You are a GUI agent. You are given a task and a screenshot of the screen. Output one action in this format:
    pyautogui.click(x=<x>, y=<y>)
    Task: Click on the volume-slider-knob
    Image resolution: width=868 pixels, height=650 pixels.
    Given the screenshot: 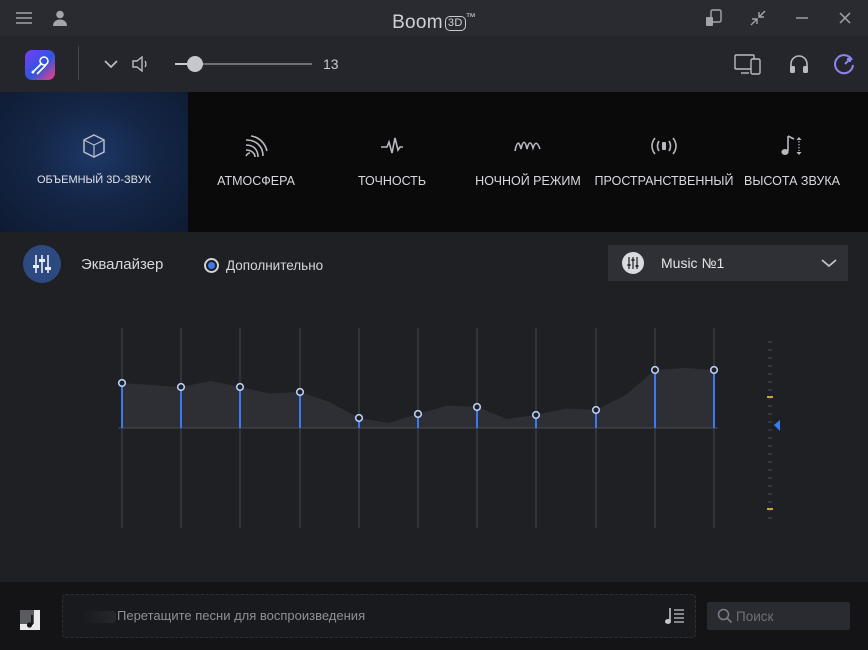 What is the action you would take?
    pyautogui.click(x=195, y=64)
    